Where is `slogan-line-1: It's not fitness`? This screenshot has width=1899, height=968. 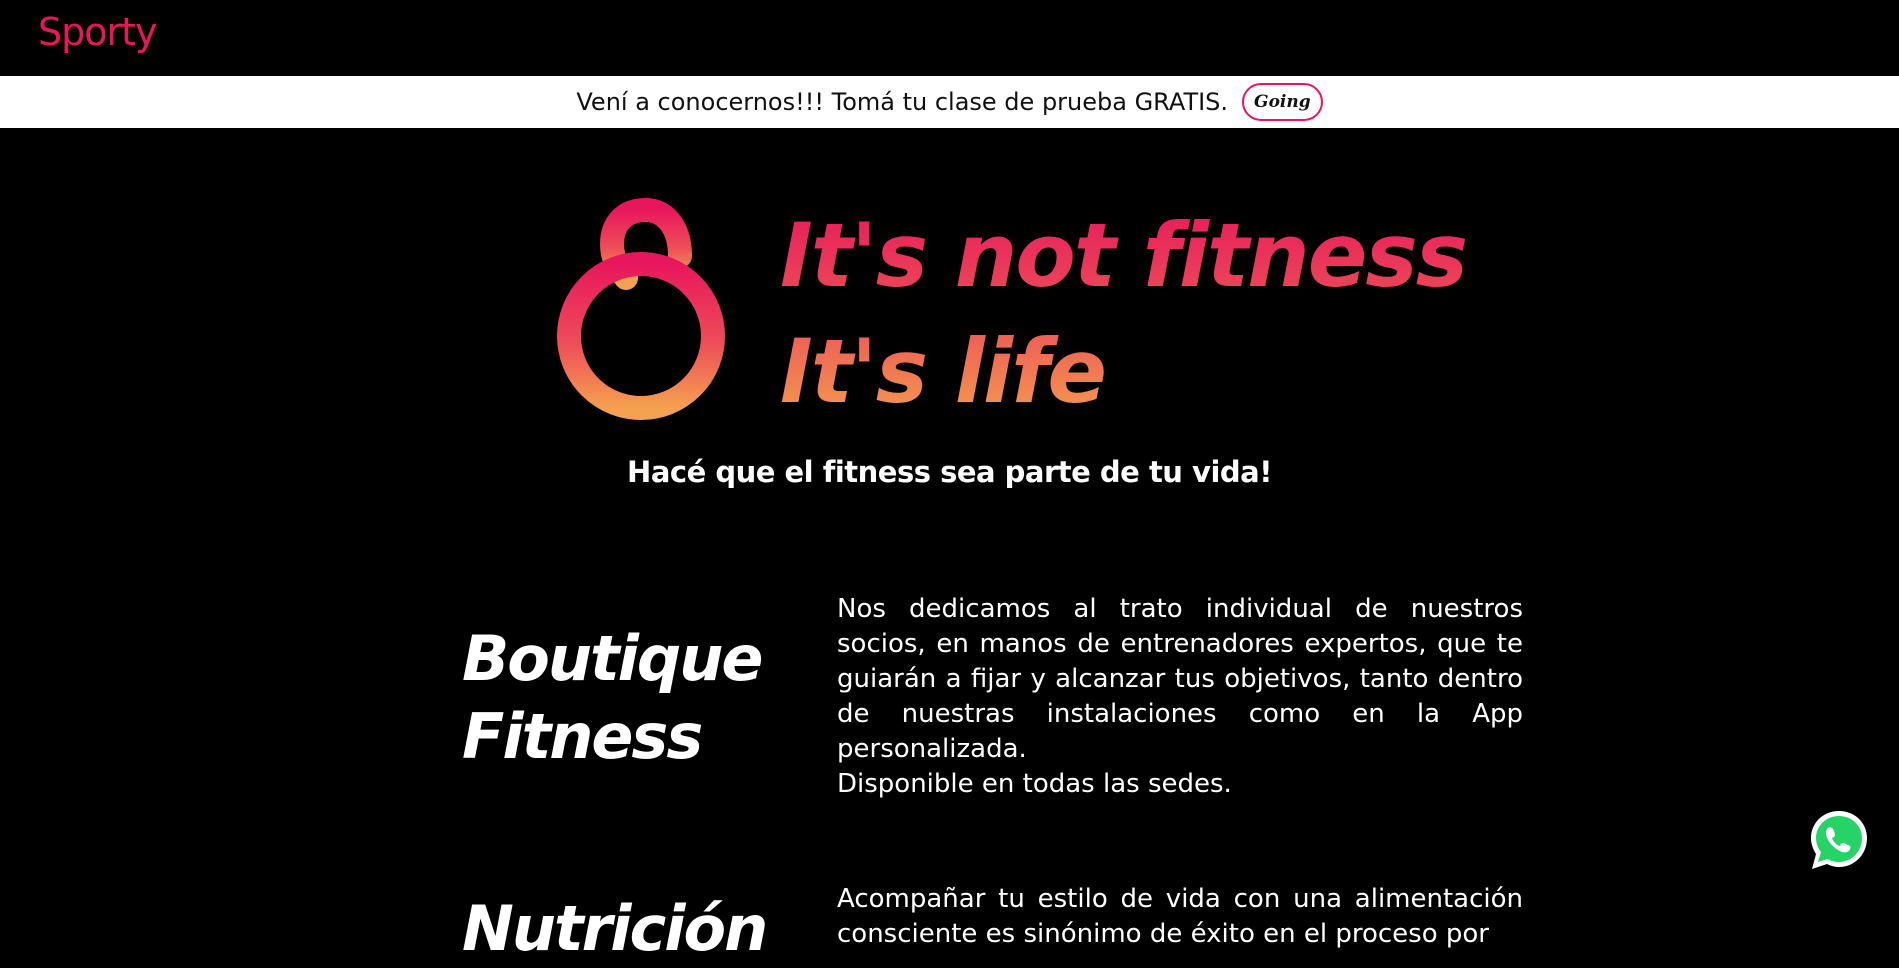 slogan-line-1: It's not fitness is located at coordinates (1123, 255).